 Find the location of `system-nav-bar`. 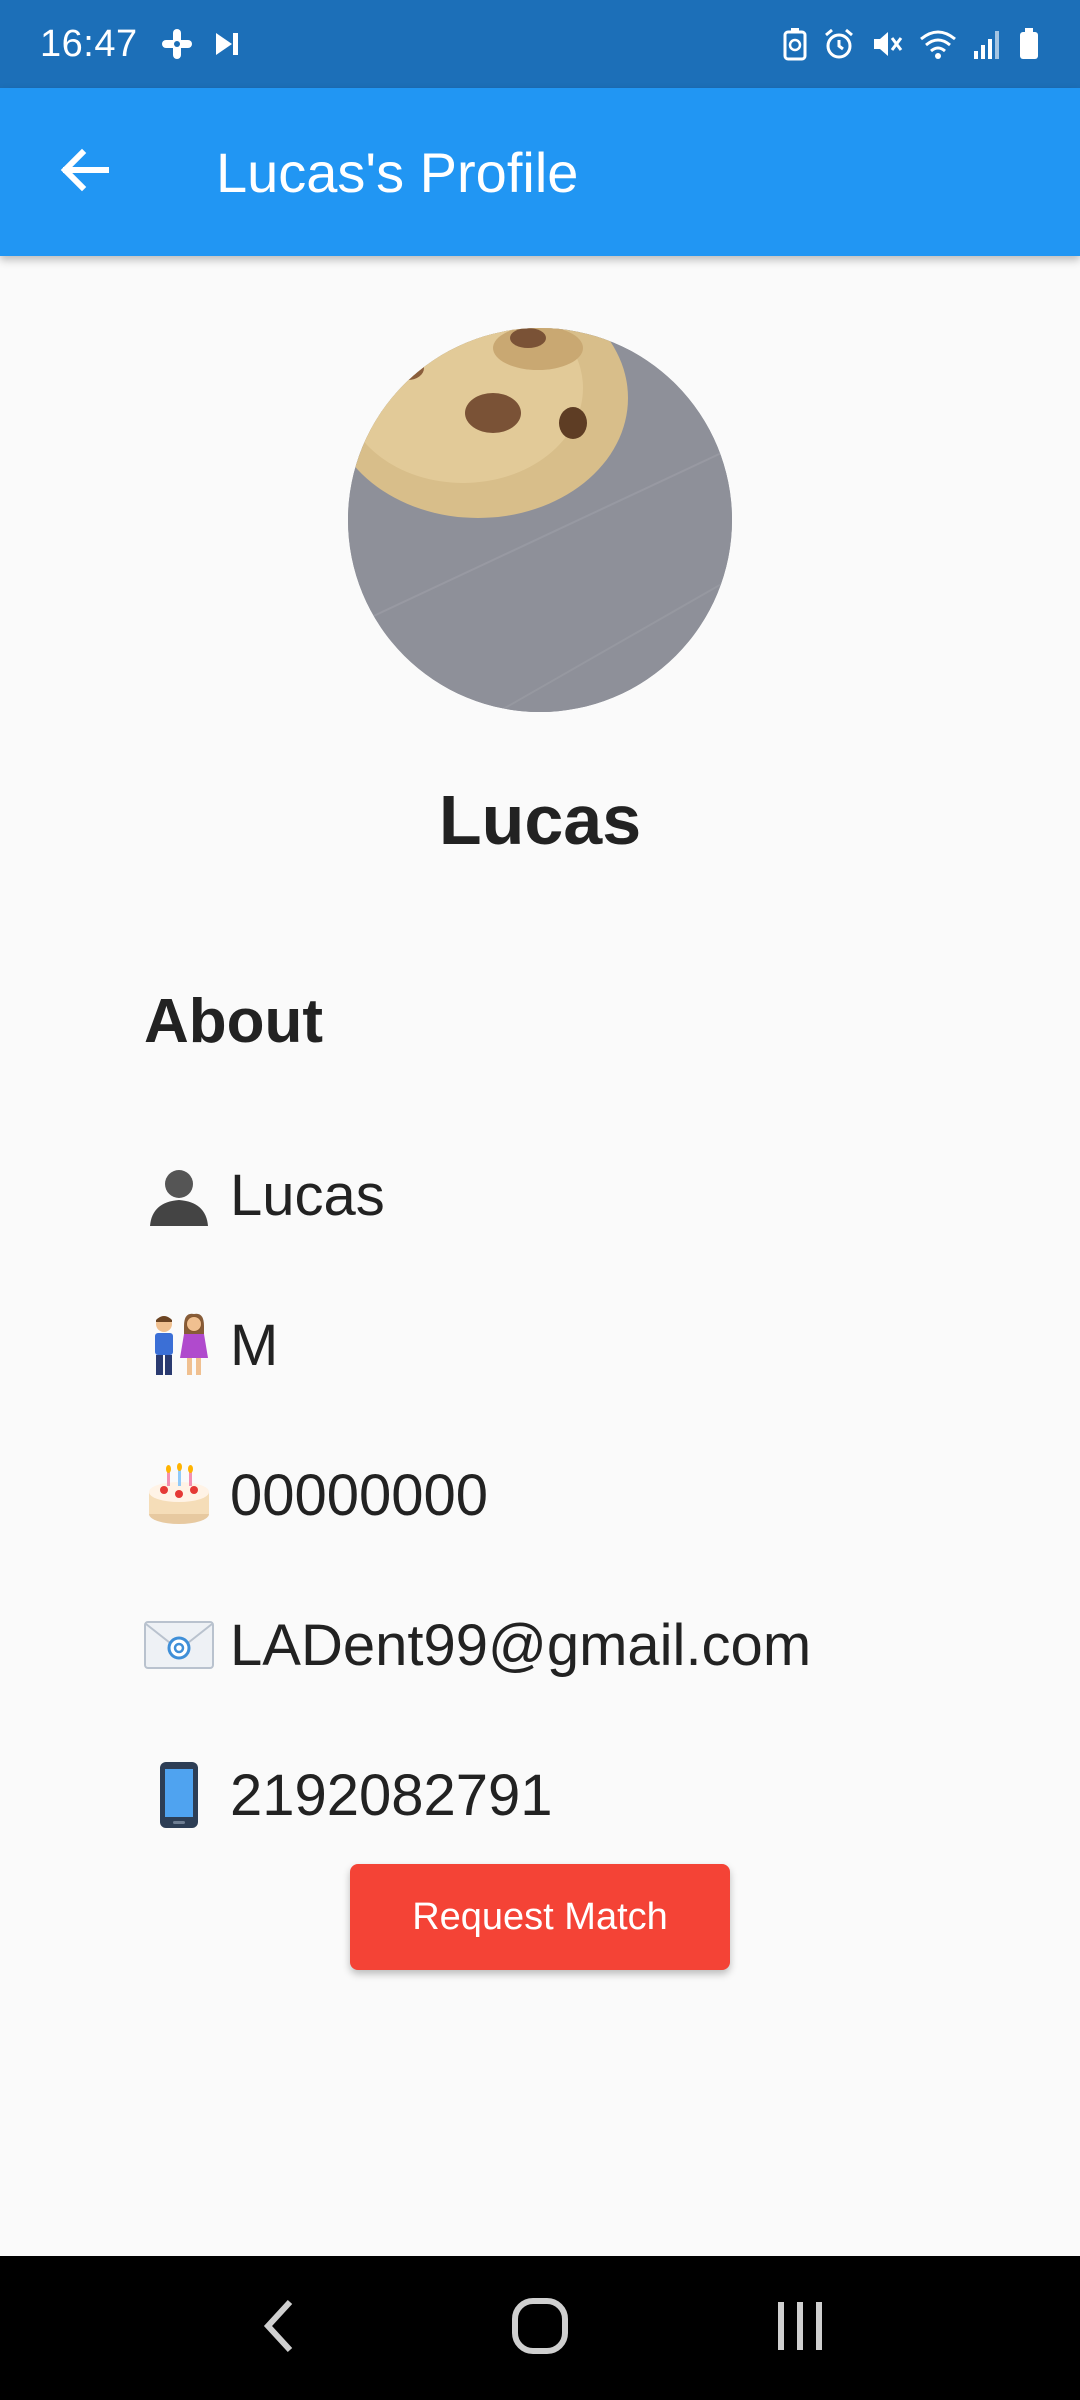

system-nav-bar is located at coordinates (540, 2328).